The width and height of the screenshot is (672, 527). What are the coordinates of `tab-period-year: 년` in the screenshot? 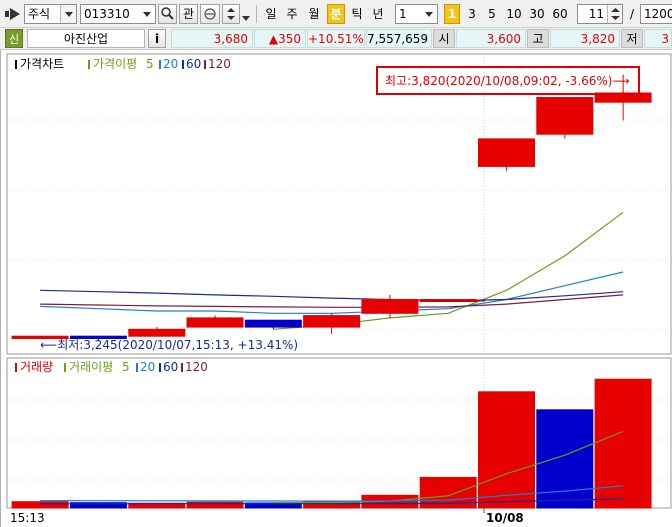 It's located at (378, 14).